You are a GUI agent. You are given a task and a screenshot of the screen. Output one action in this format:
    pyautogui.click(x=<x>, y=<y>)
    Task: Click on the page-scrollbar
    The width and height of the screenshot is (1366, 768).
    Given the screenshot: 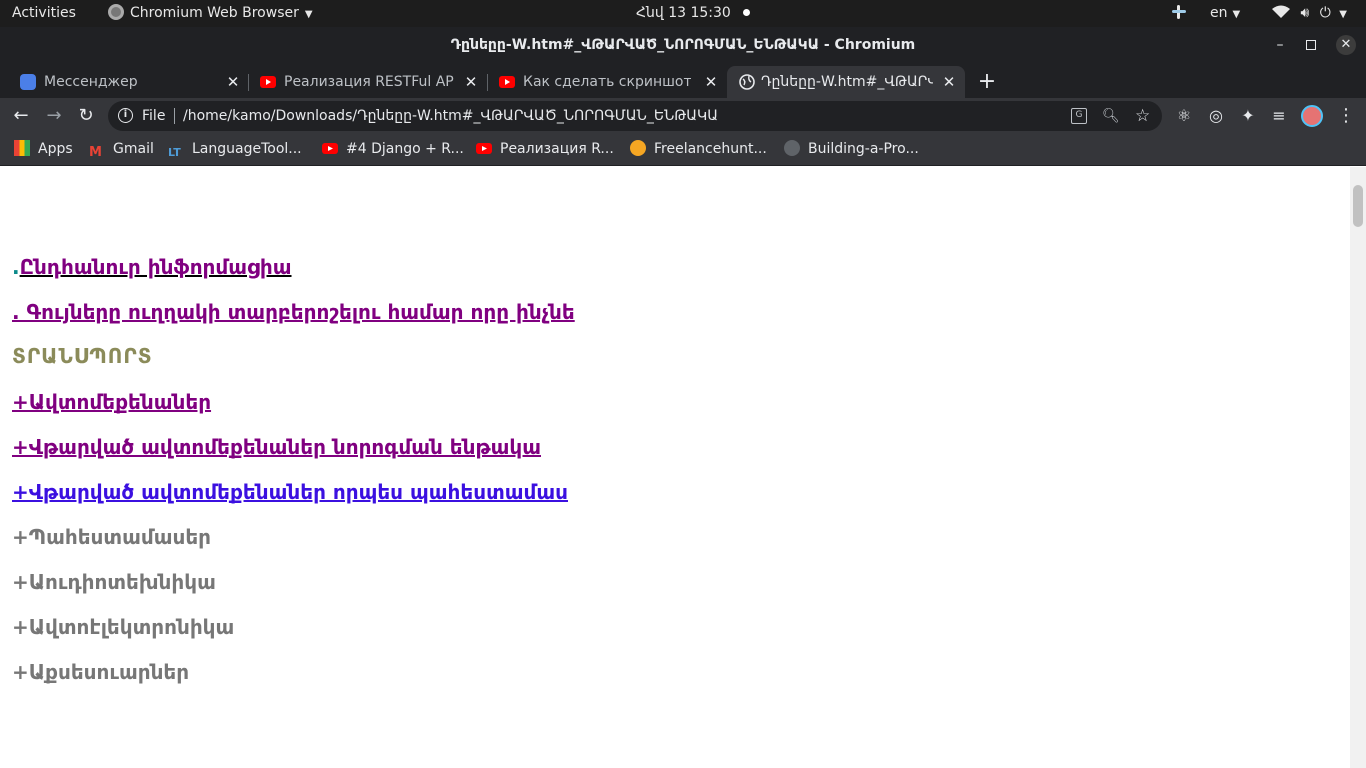 What is the action you would take?
    pyautogui.click(x=1358, y=467)
    